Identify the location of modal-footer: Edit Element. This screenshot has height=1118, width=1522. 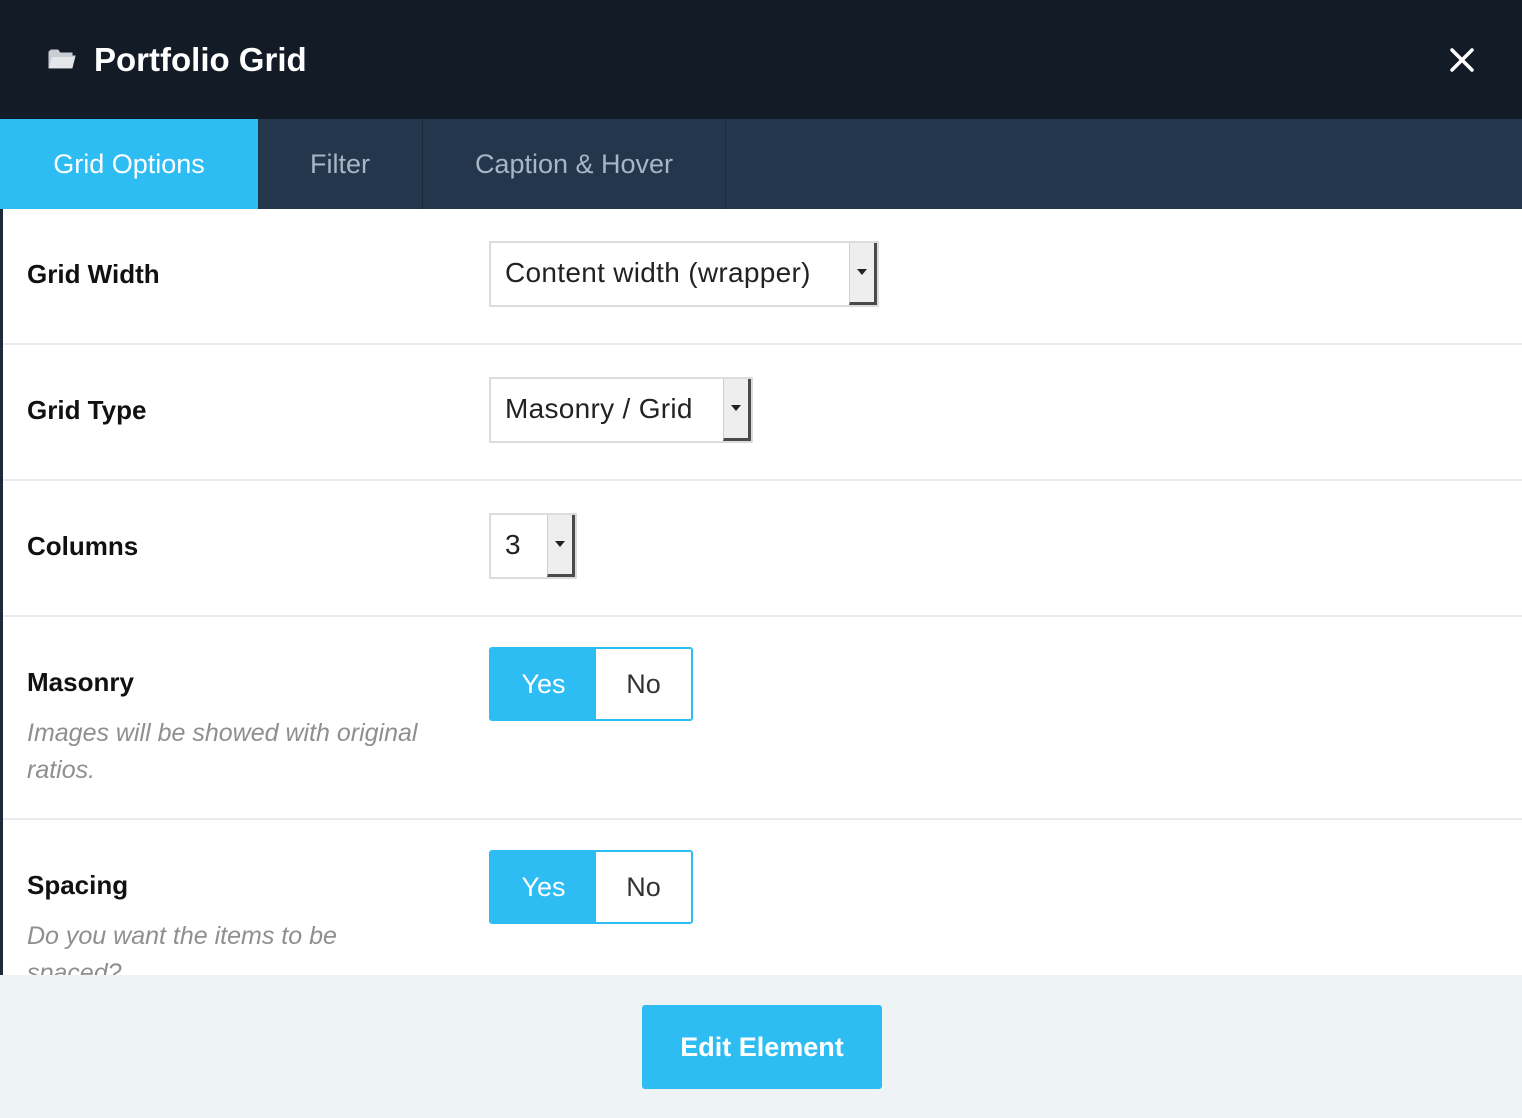
(761, 1046).